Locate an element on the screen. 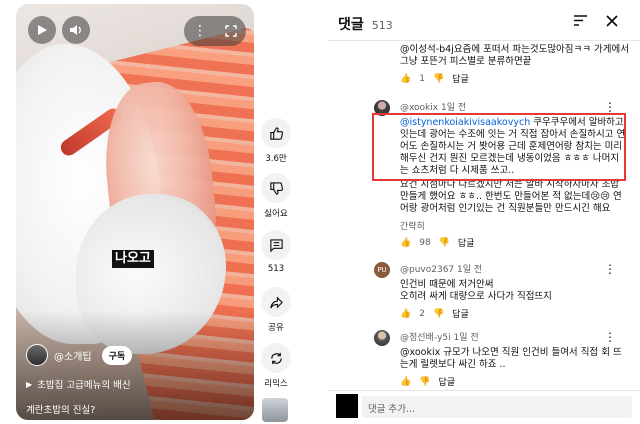  remix-icon is located at coordinates (276, 358).